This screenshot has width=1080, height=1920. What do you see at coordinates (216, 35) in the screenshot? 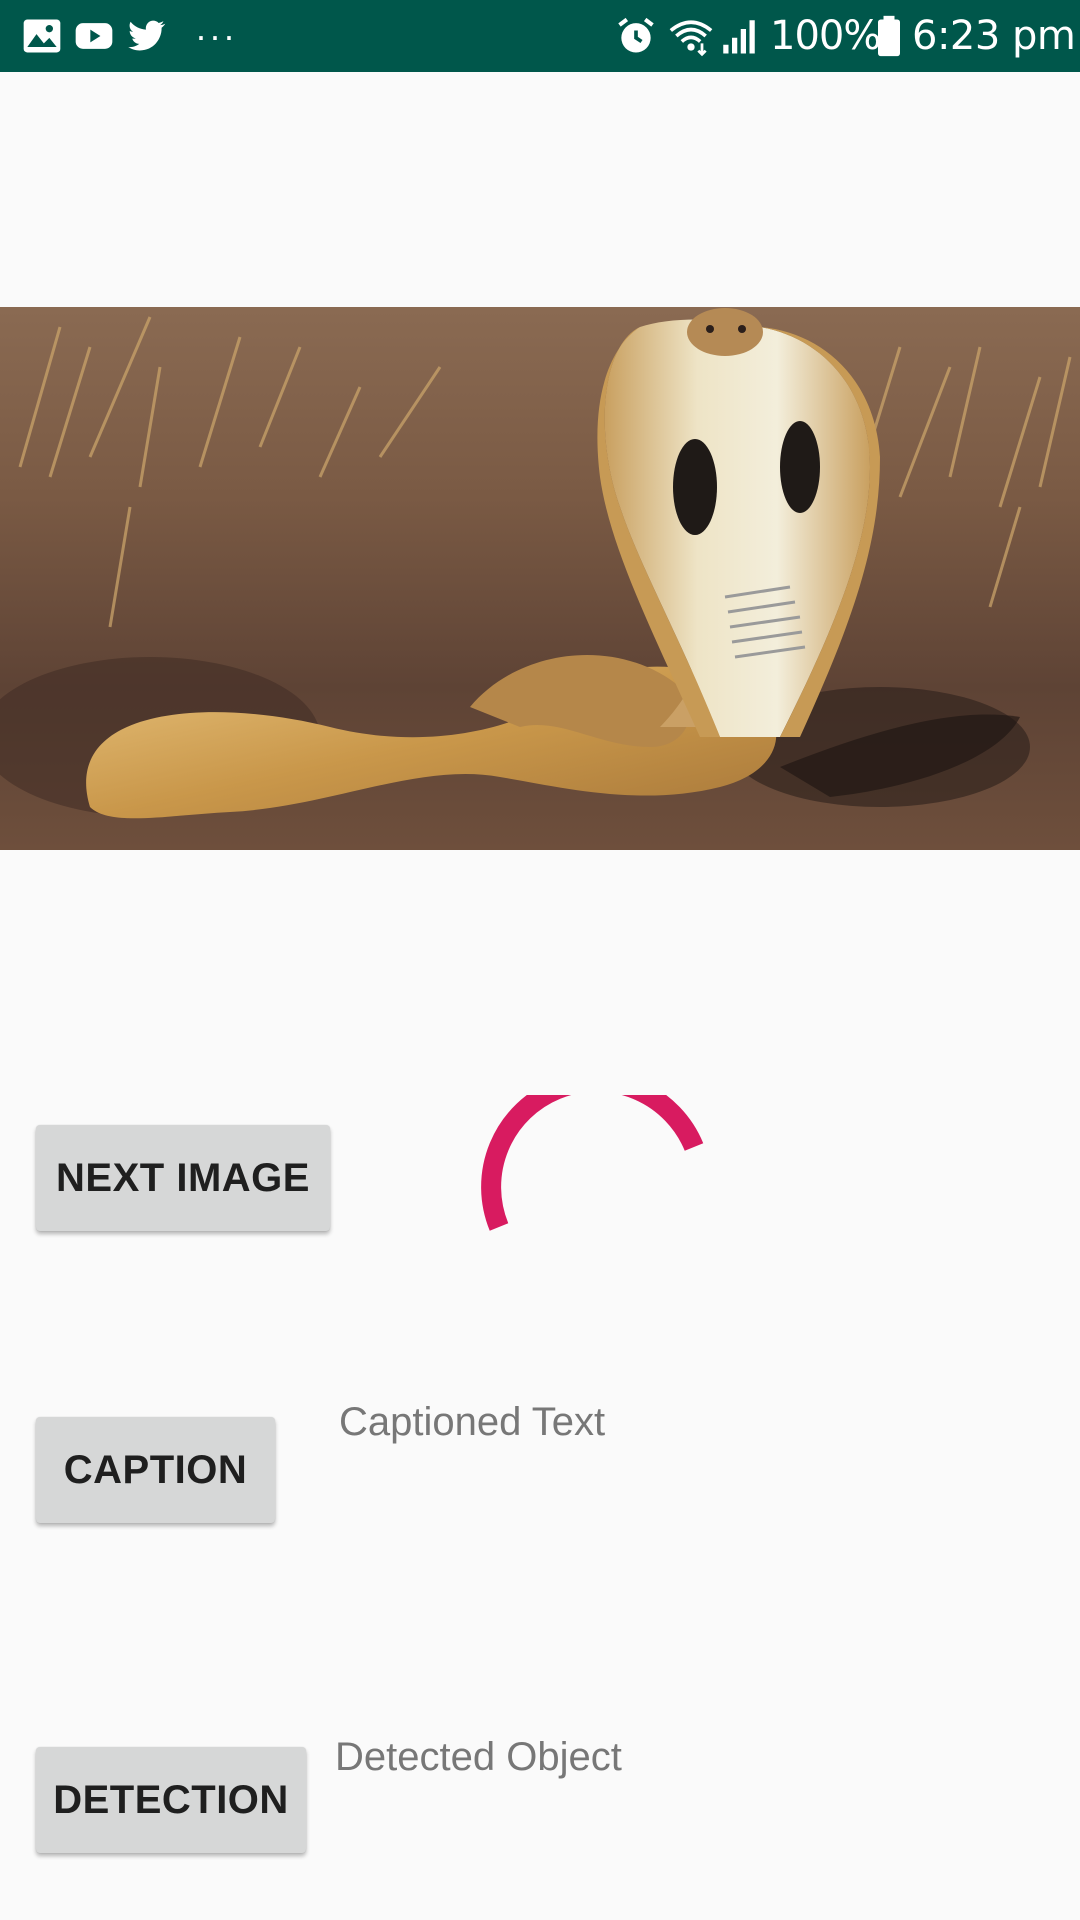
I see `more-notifications-icon: ···` at bounding box center [216, 35].